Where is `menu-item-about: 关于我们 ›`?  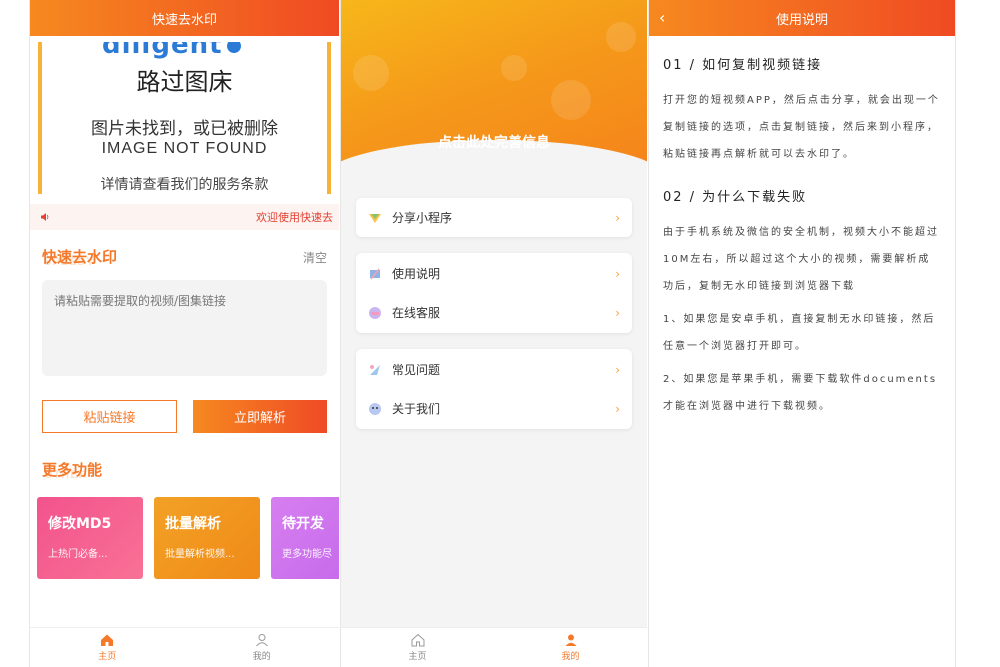 menu-item-about: 关于我们 › is located at coordinates (494, 408).